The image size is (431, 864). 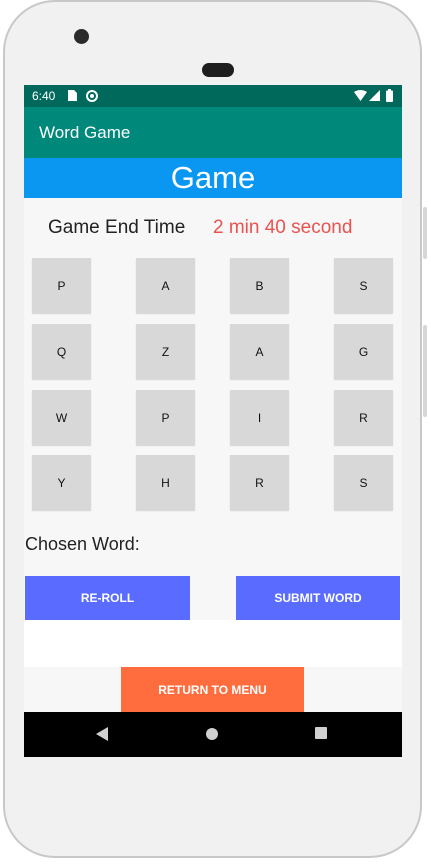 I want to click on sync-icon, so click(x=92, y=96).